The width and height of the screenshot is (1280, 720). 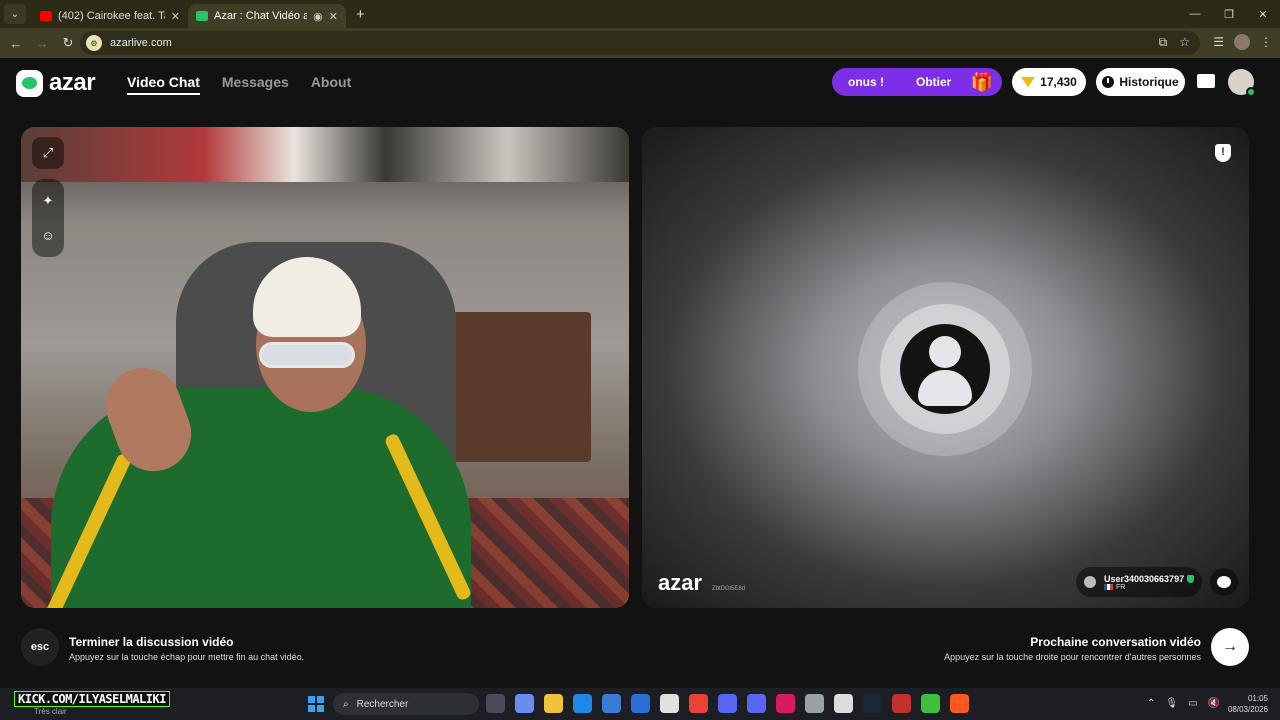 What do you see at coordinates (1230, 647) in the screenshot?
I see `next-arrow-button: →` at bounding box center [1230, 647].